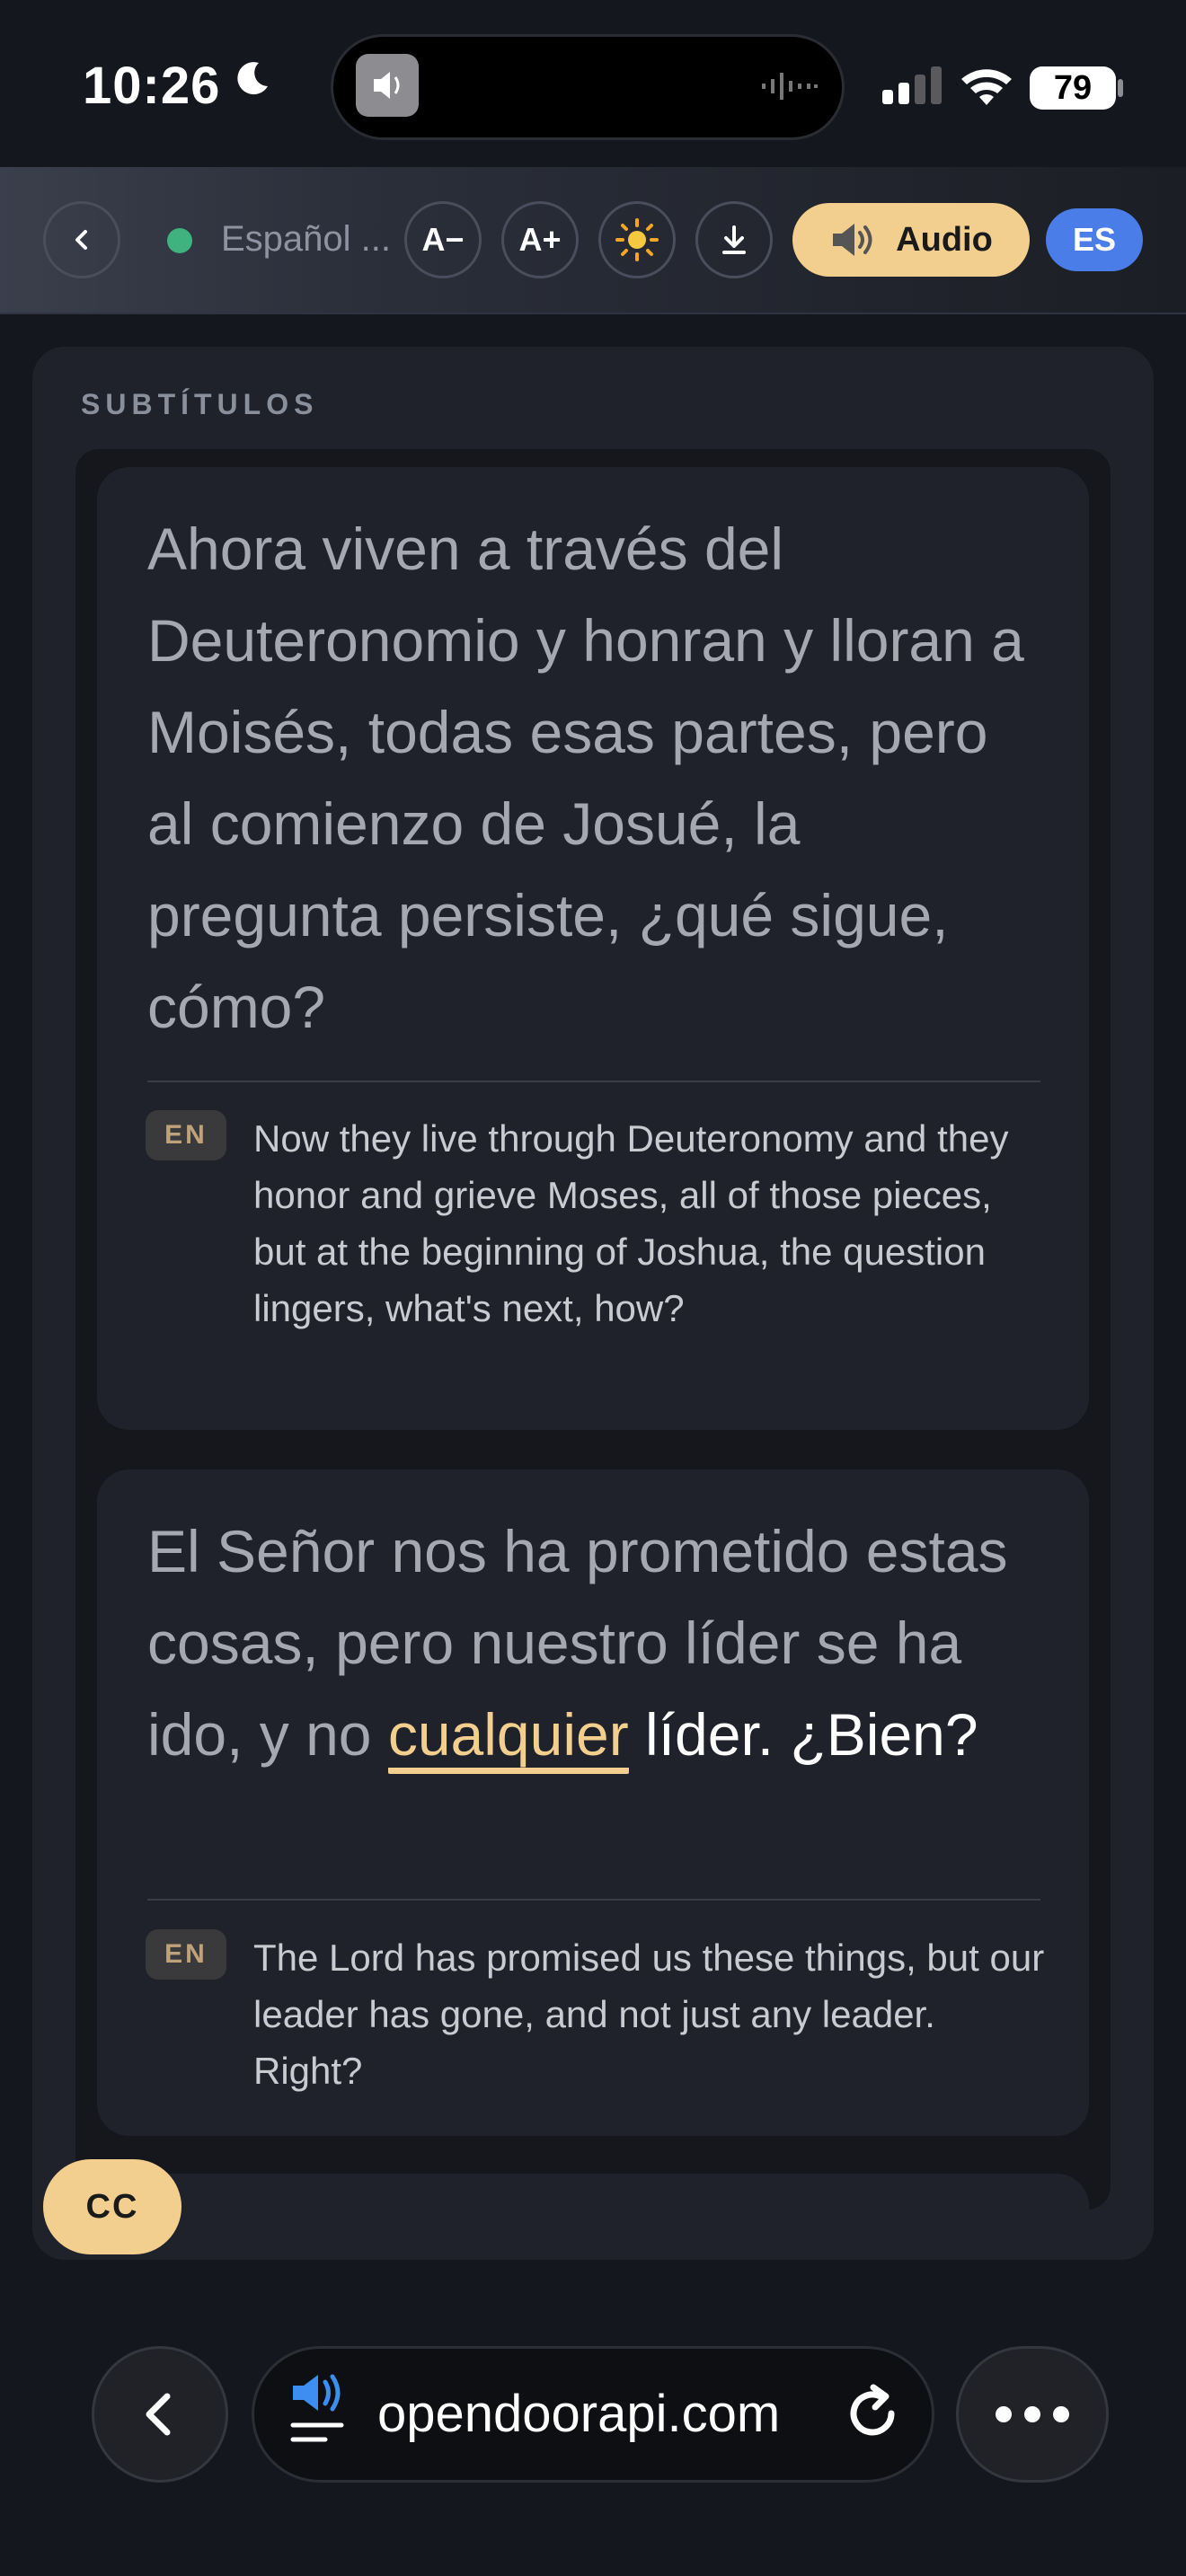  Describe the element at coordinates (944, 240) in the screenshot. I see `audio-label: Audio` at that location.